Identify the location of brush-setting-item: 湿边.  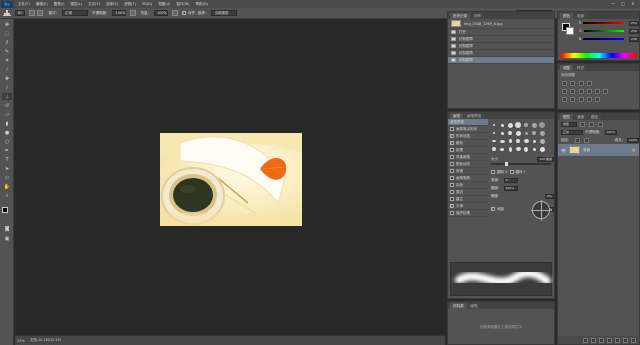
(468, 192).